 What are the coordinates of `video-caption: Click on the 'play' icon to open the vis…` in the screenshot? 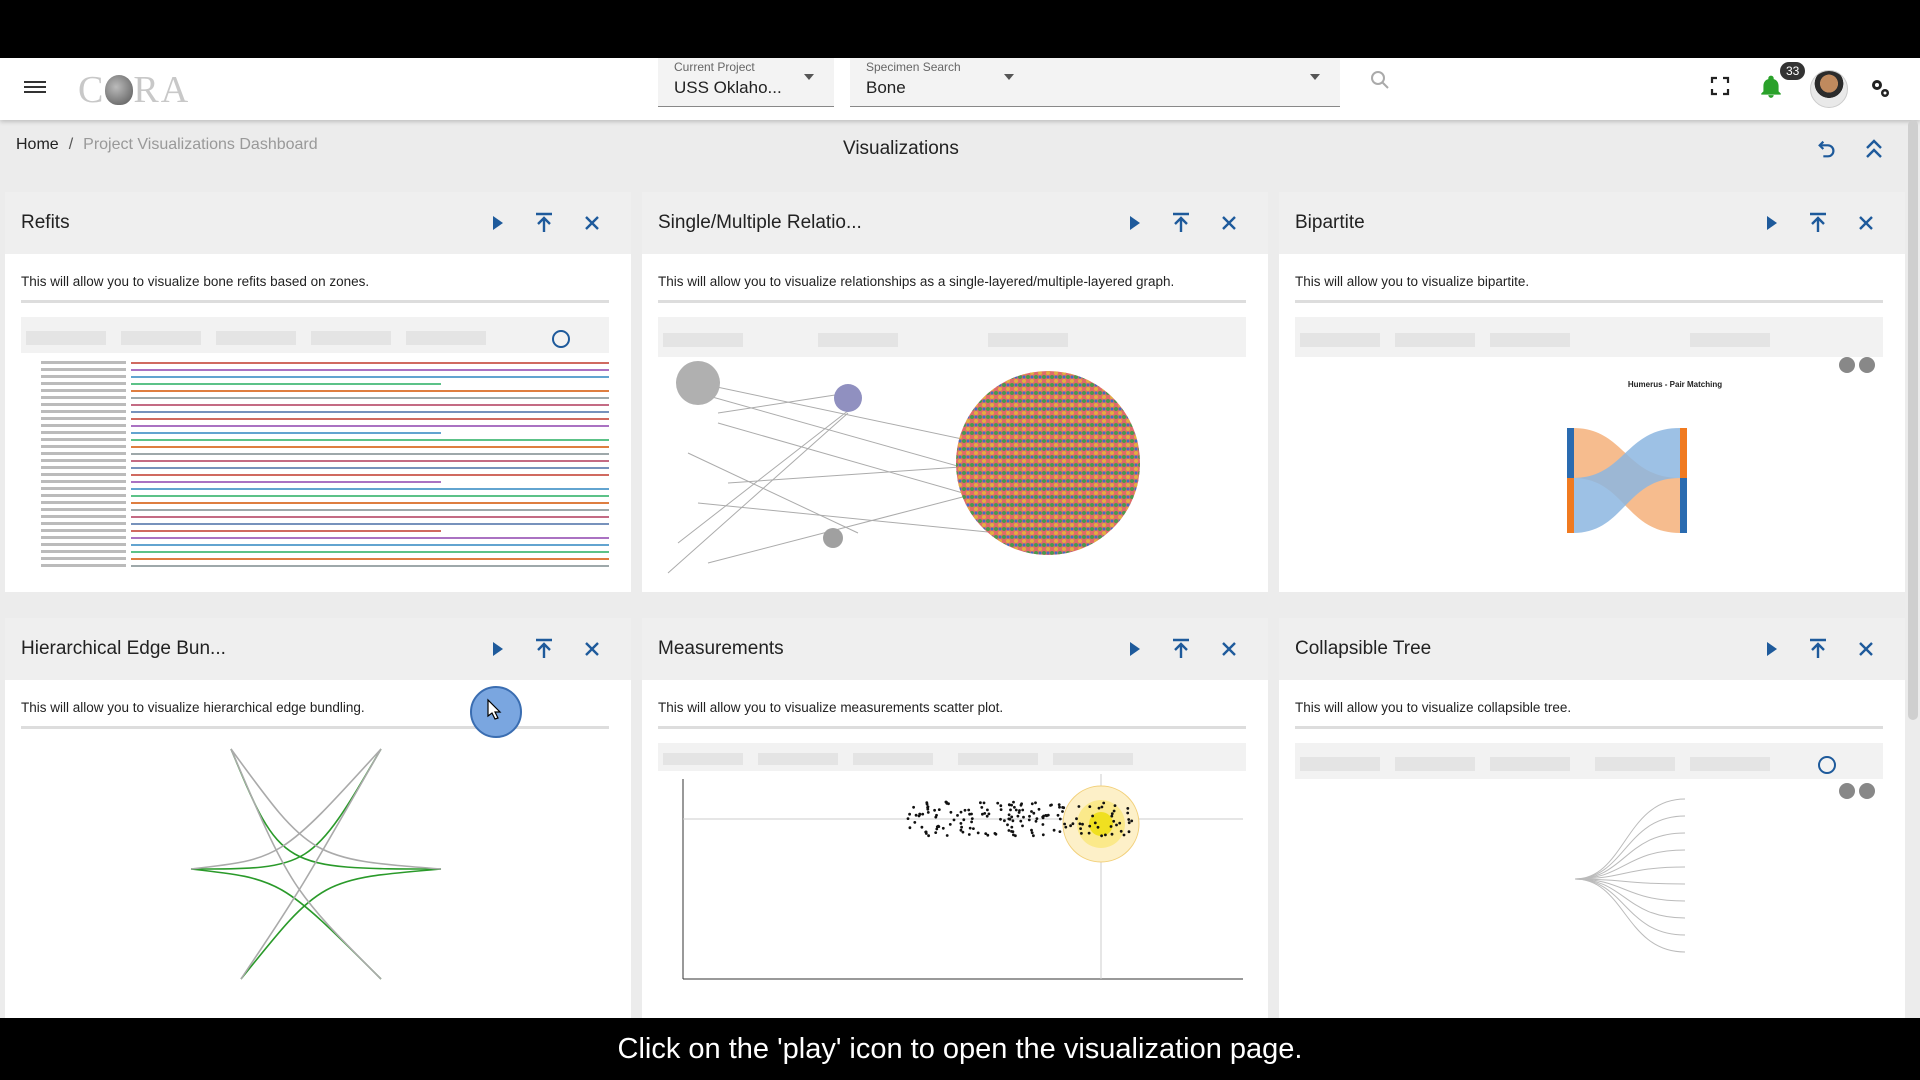 It's located at (960, 1049).